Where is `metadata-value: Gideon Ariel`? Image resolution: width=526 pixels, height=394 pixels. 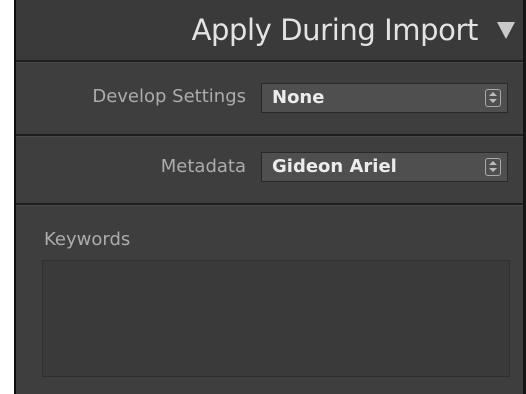 metadata-value: Gideon Ariel is located at coordinates (334, 166).